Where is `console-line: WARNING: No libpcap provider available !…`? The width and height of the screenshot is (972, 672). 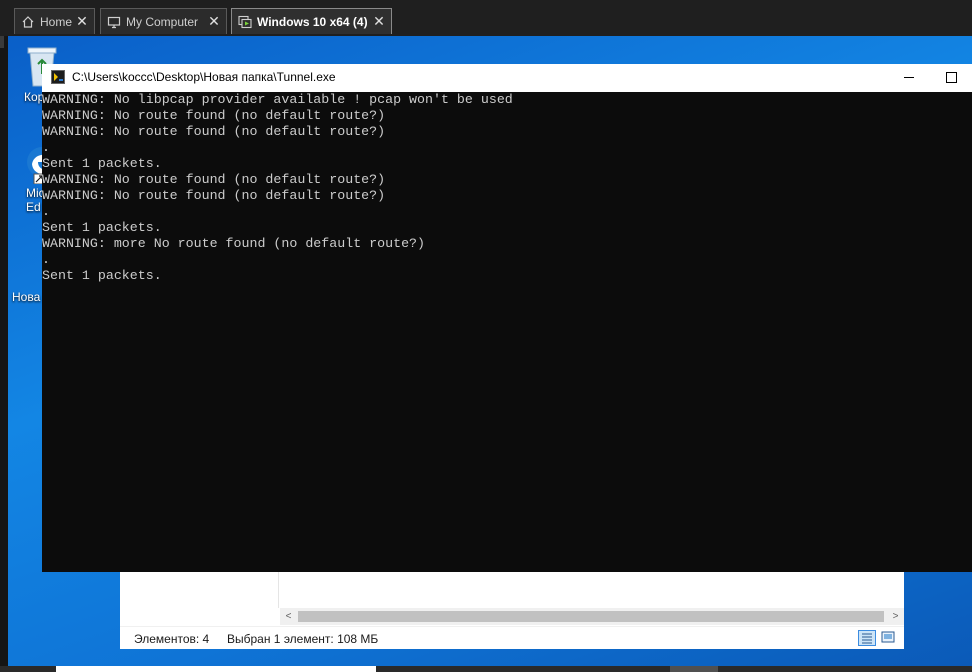 console-line: WARNING: No libpcap provider available !… is located at coordinates (277, 99).